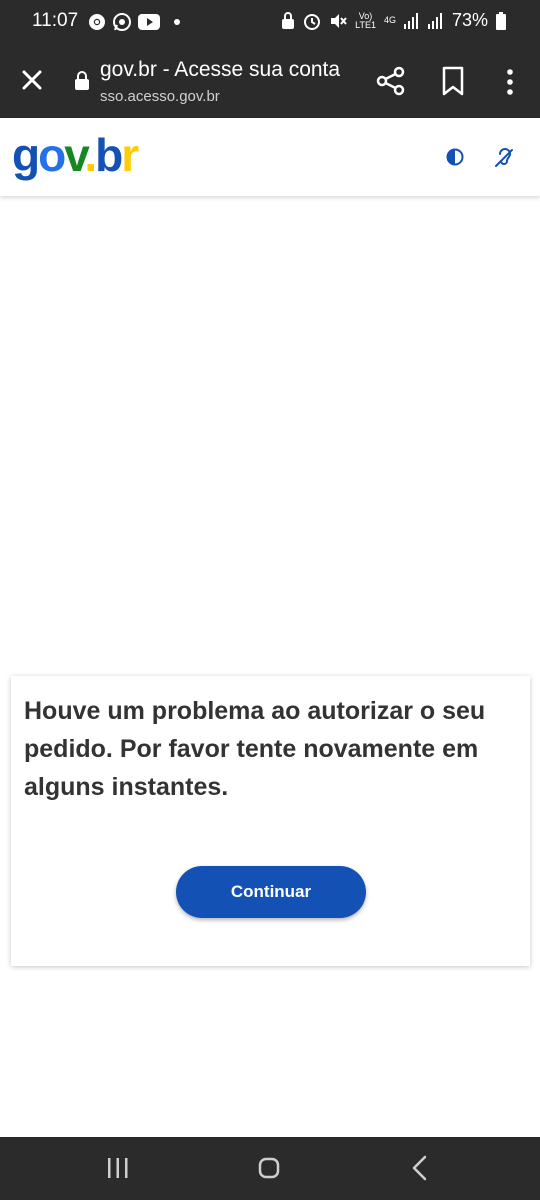 This screenshot has width=540, height=1200. What do you see at coordinates (288, 20) in the screenshot?
I see `lock-screen-icon` at bounding box center [288, 20].